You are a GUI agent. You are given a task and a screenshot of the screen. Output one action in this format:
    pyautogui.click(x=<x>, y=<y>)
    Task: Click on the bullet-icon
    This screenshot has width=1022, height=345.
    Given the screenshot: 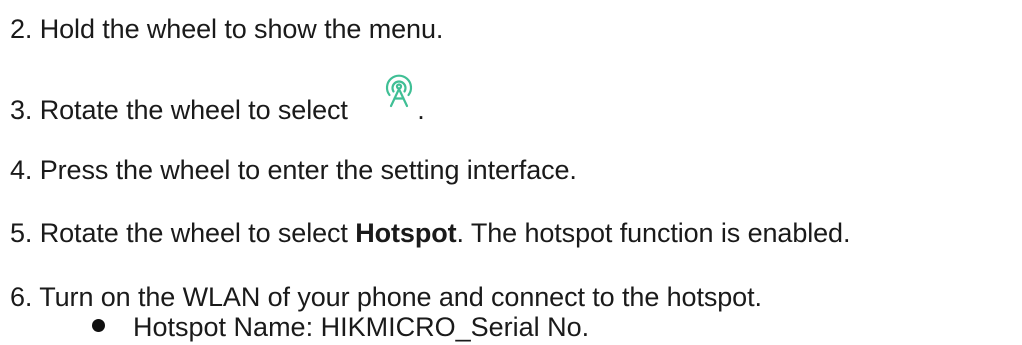 What is the action you would take?
    pyautogui.click(x=98, y=325)
    